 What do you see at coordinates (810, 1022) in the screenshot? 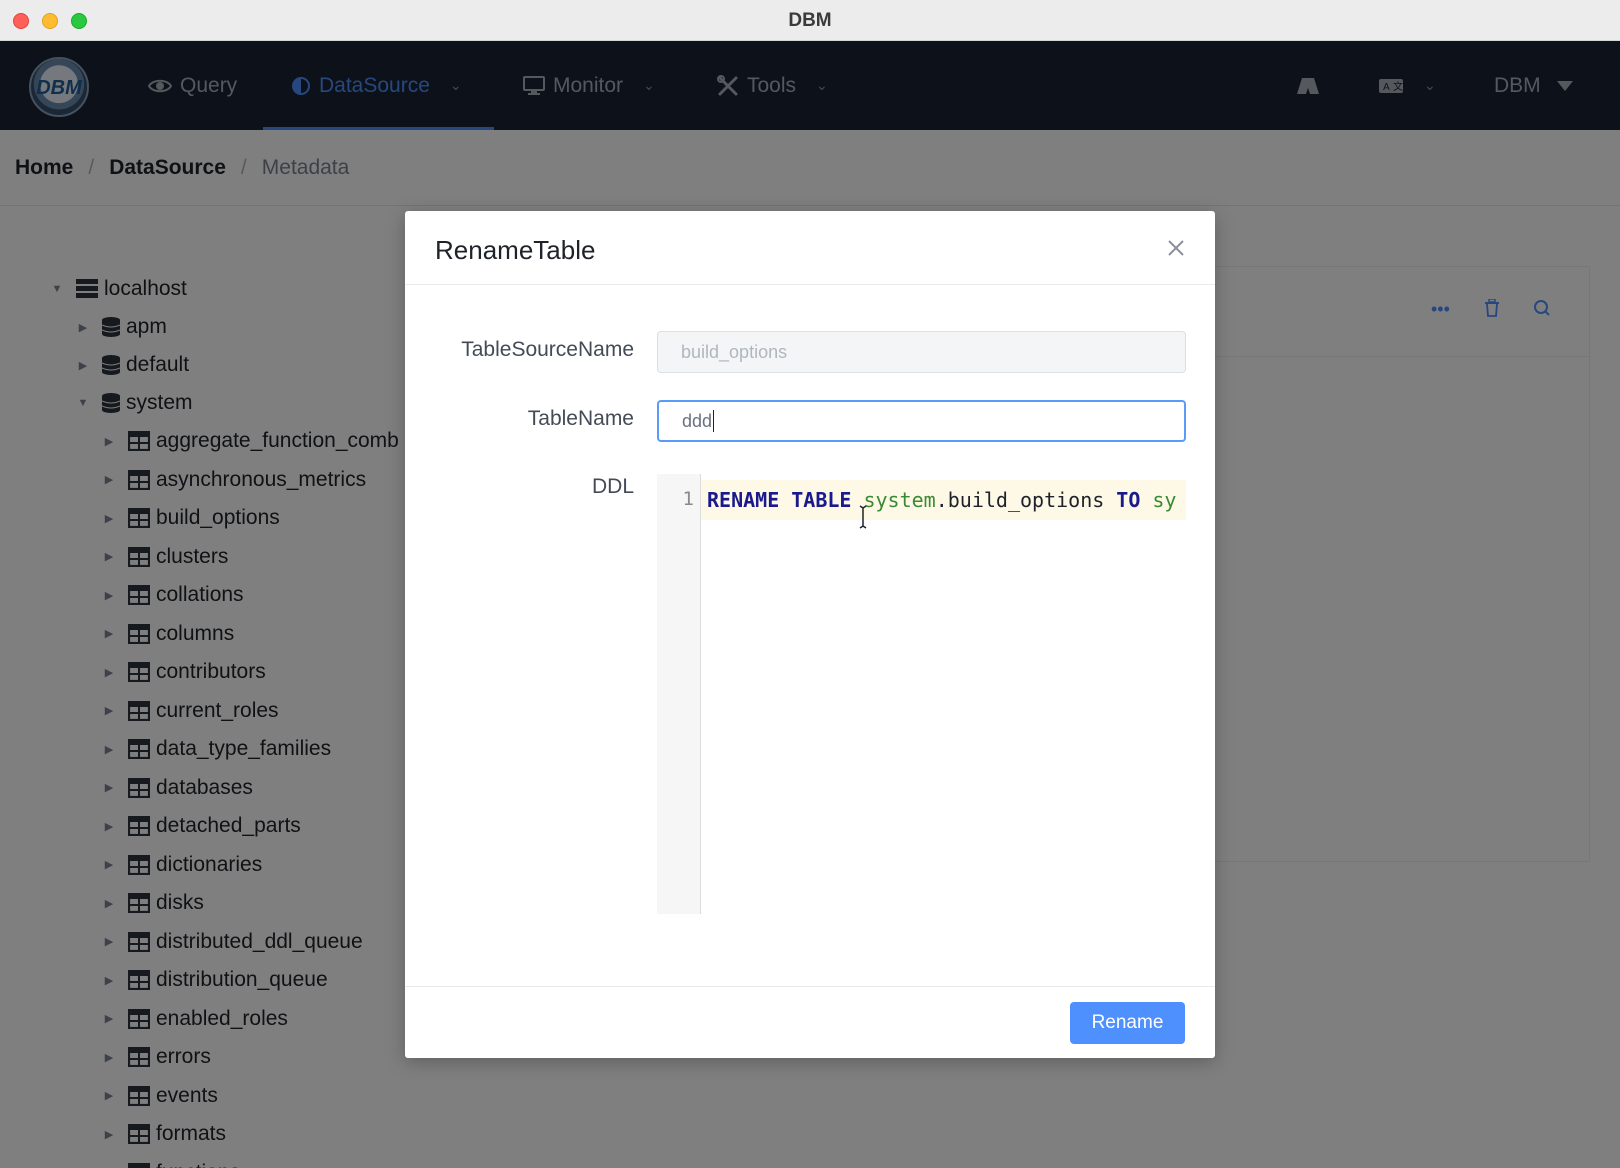
I see `dialog-footer: Rename` at bounding box center [810, 1022].